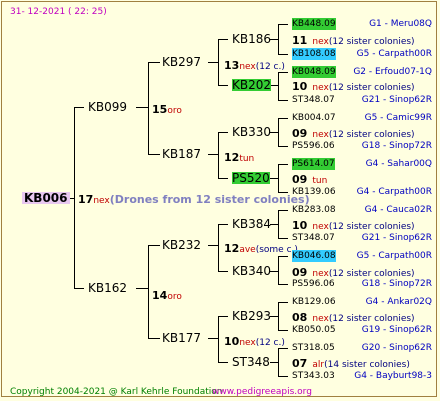 This screenshot has width=440, height=401. Describe the element at coordinates (314, 118) in the screenshot. I see `gen4-queen: KB004.07` at that location.